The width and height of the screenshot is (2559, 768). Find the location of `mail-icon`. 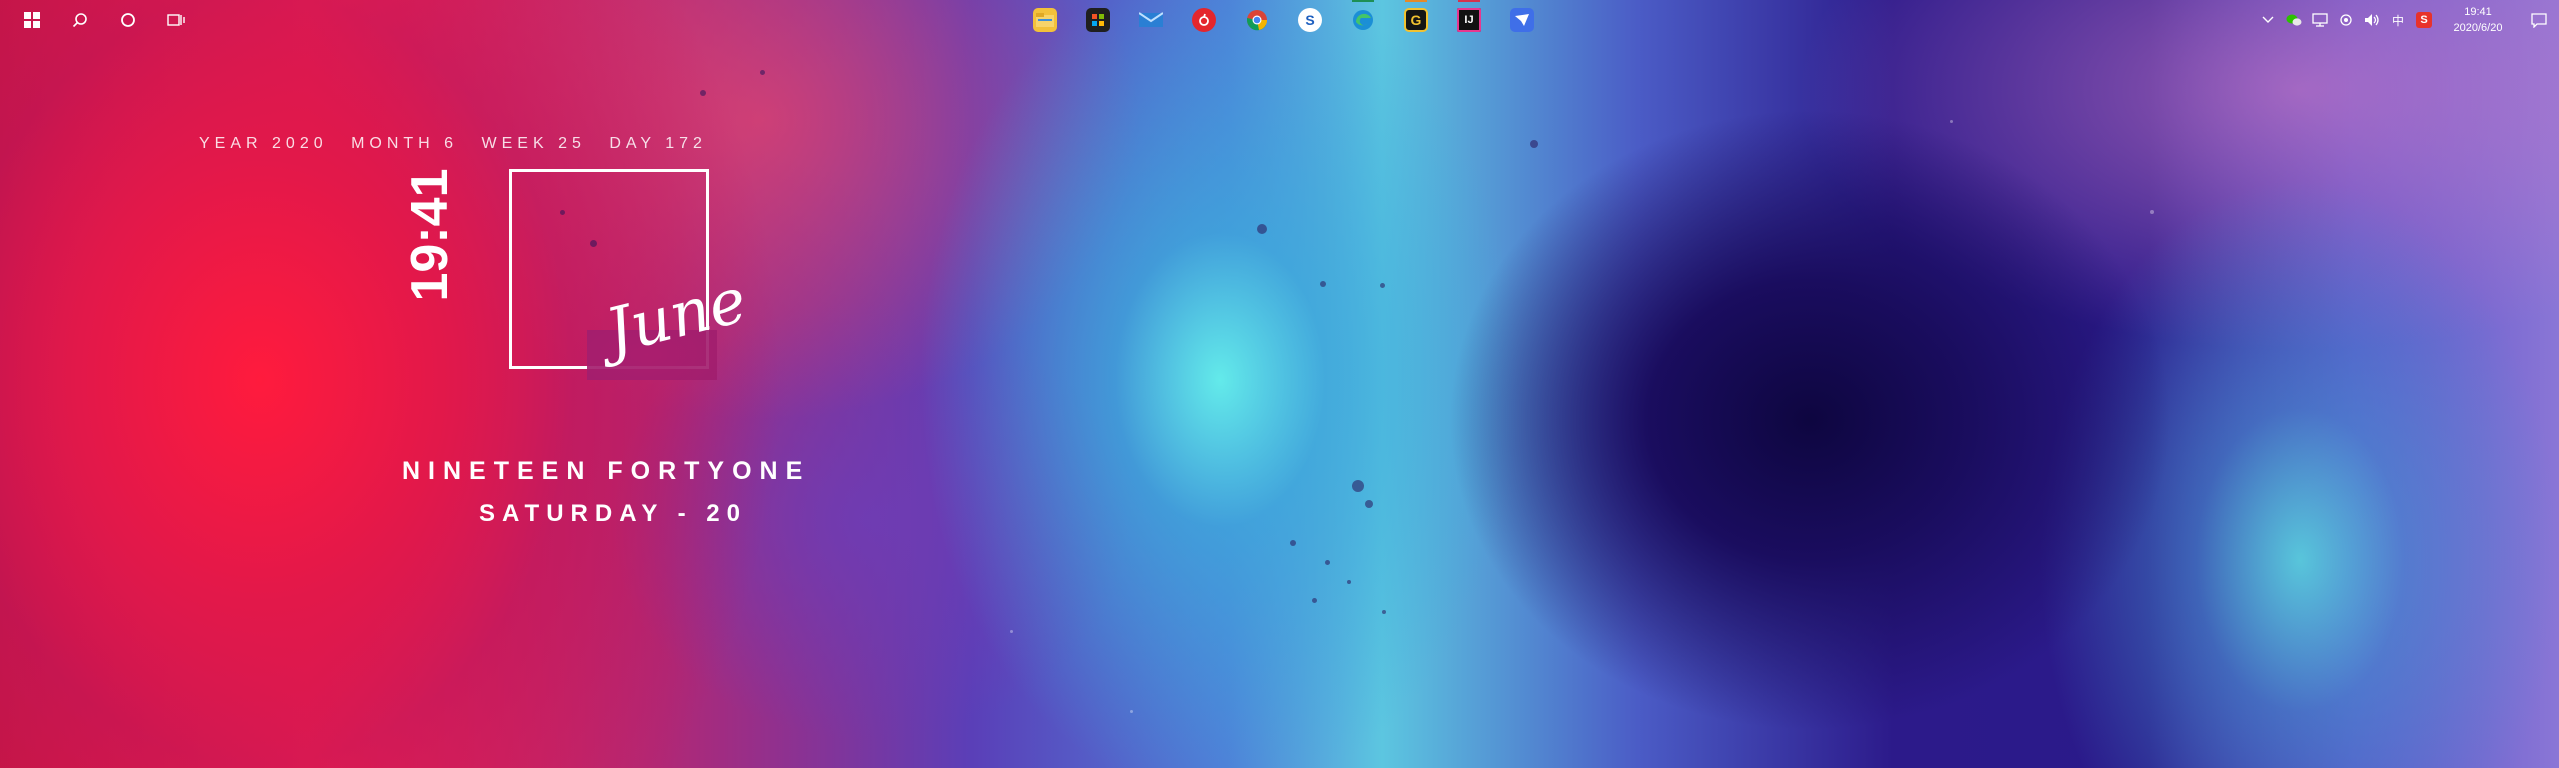

mail-icon is located at coordinates (1151, 20).